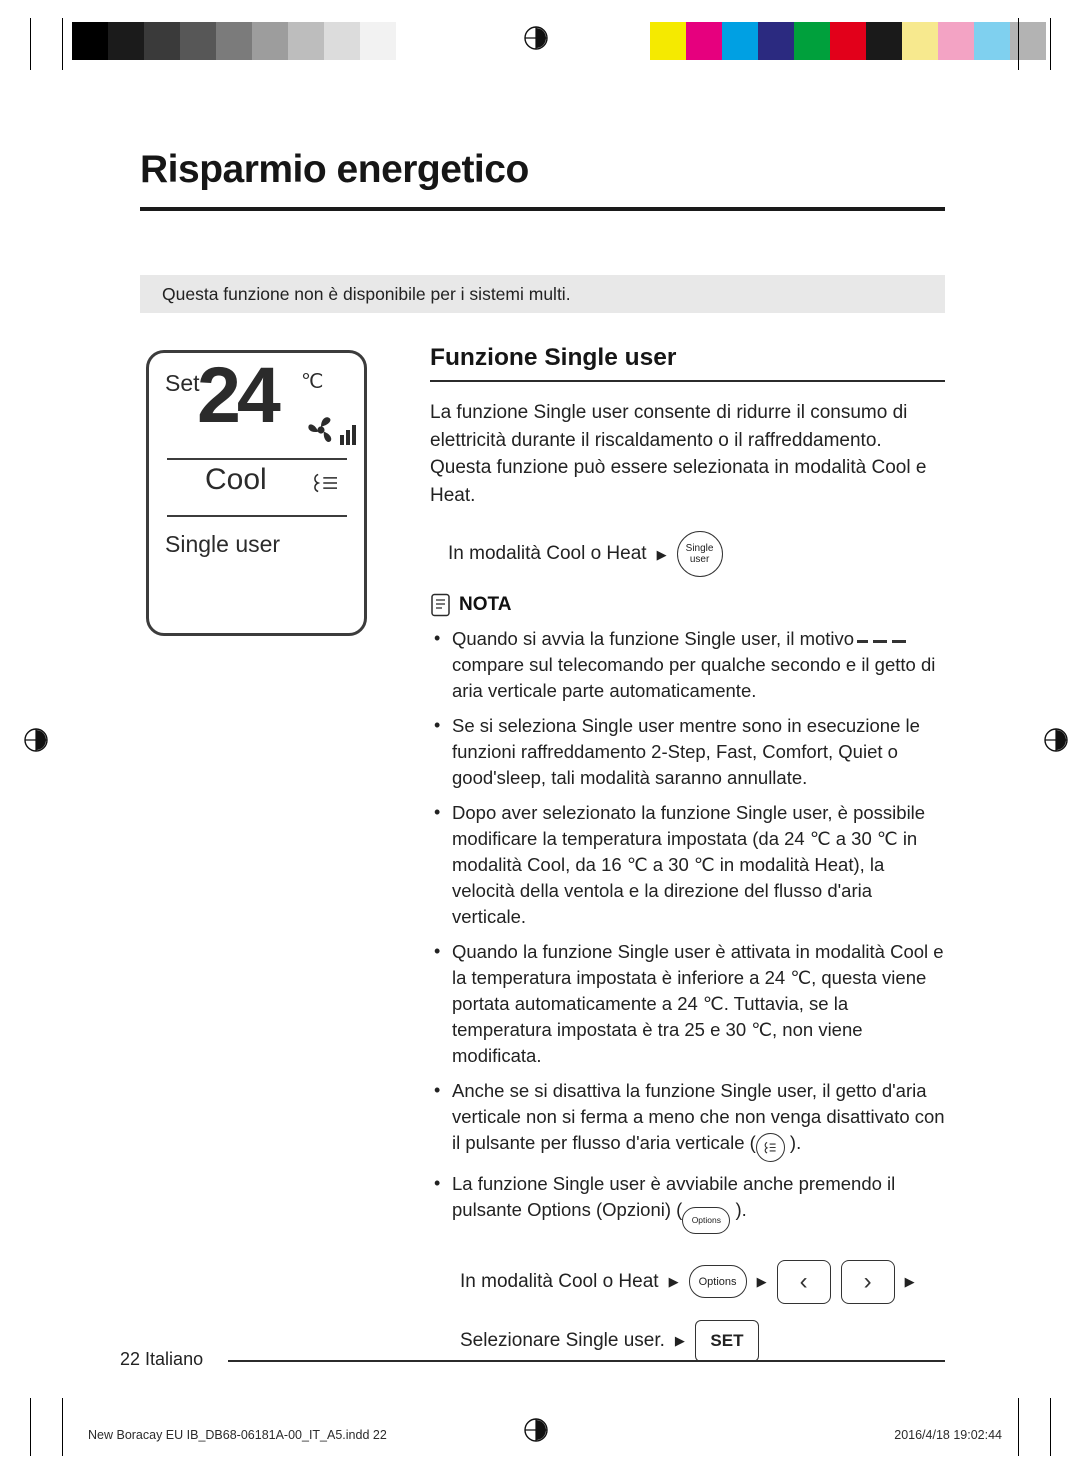 Image resolution: width=1080 pixels, height=1476 pixels. Describe the element at coordinates (803, 1281) in the screenshot. I see `temp-down-button: ‹` at that location.